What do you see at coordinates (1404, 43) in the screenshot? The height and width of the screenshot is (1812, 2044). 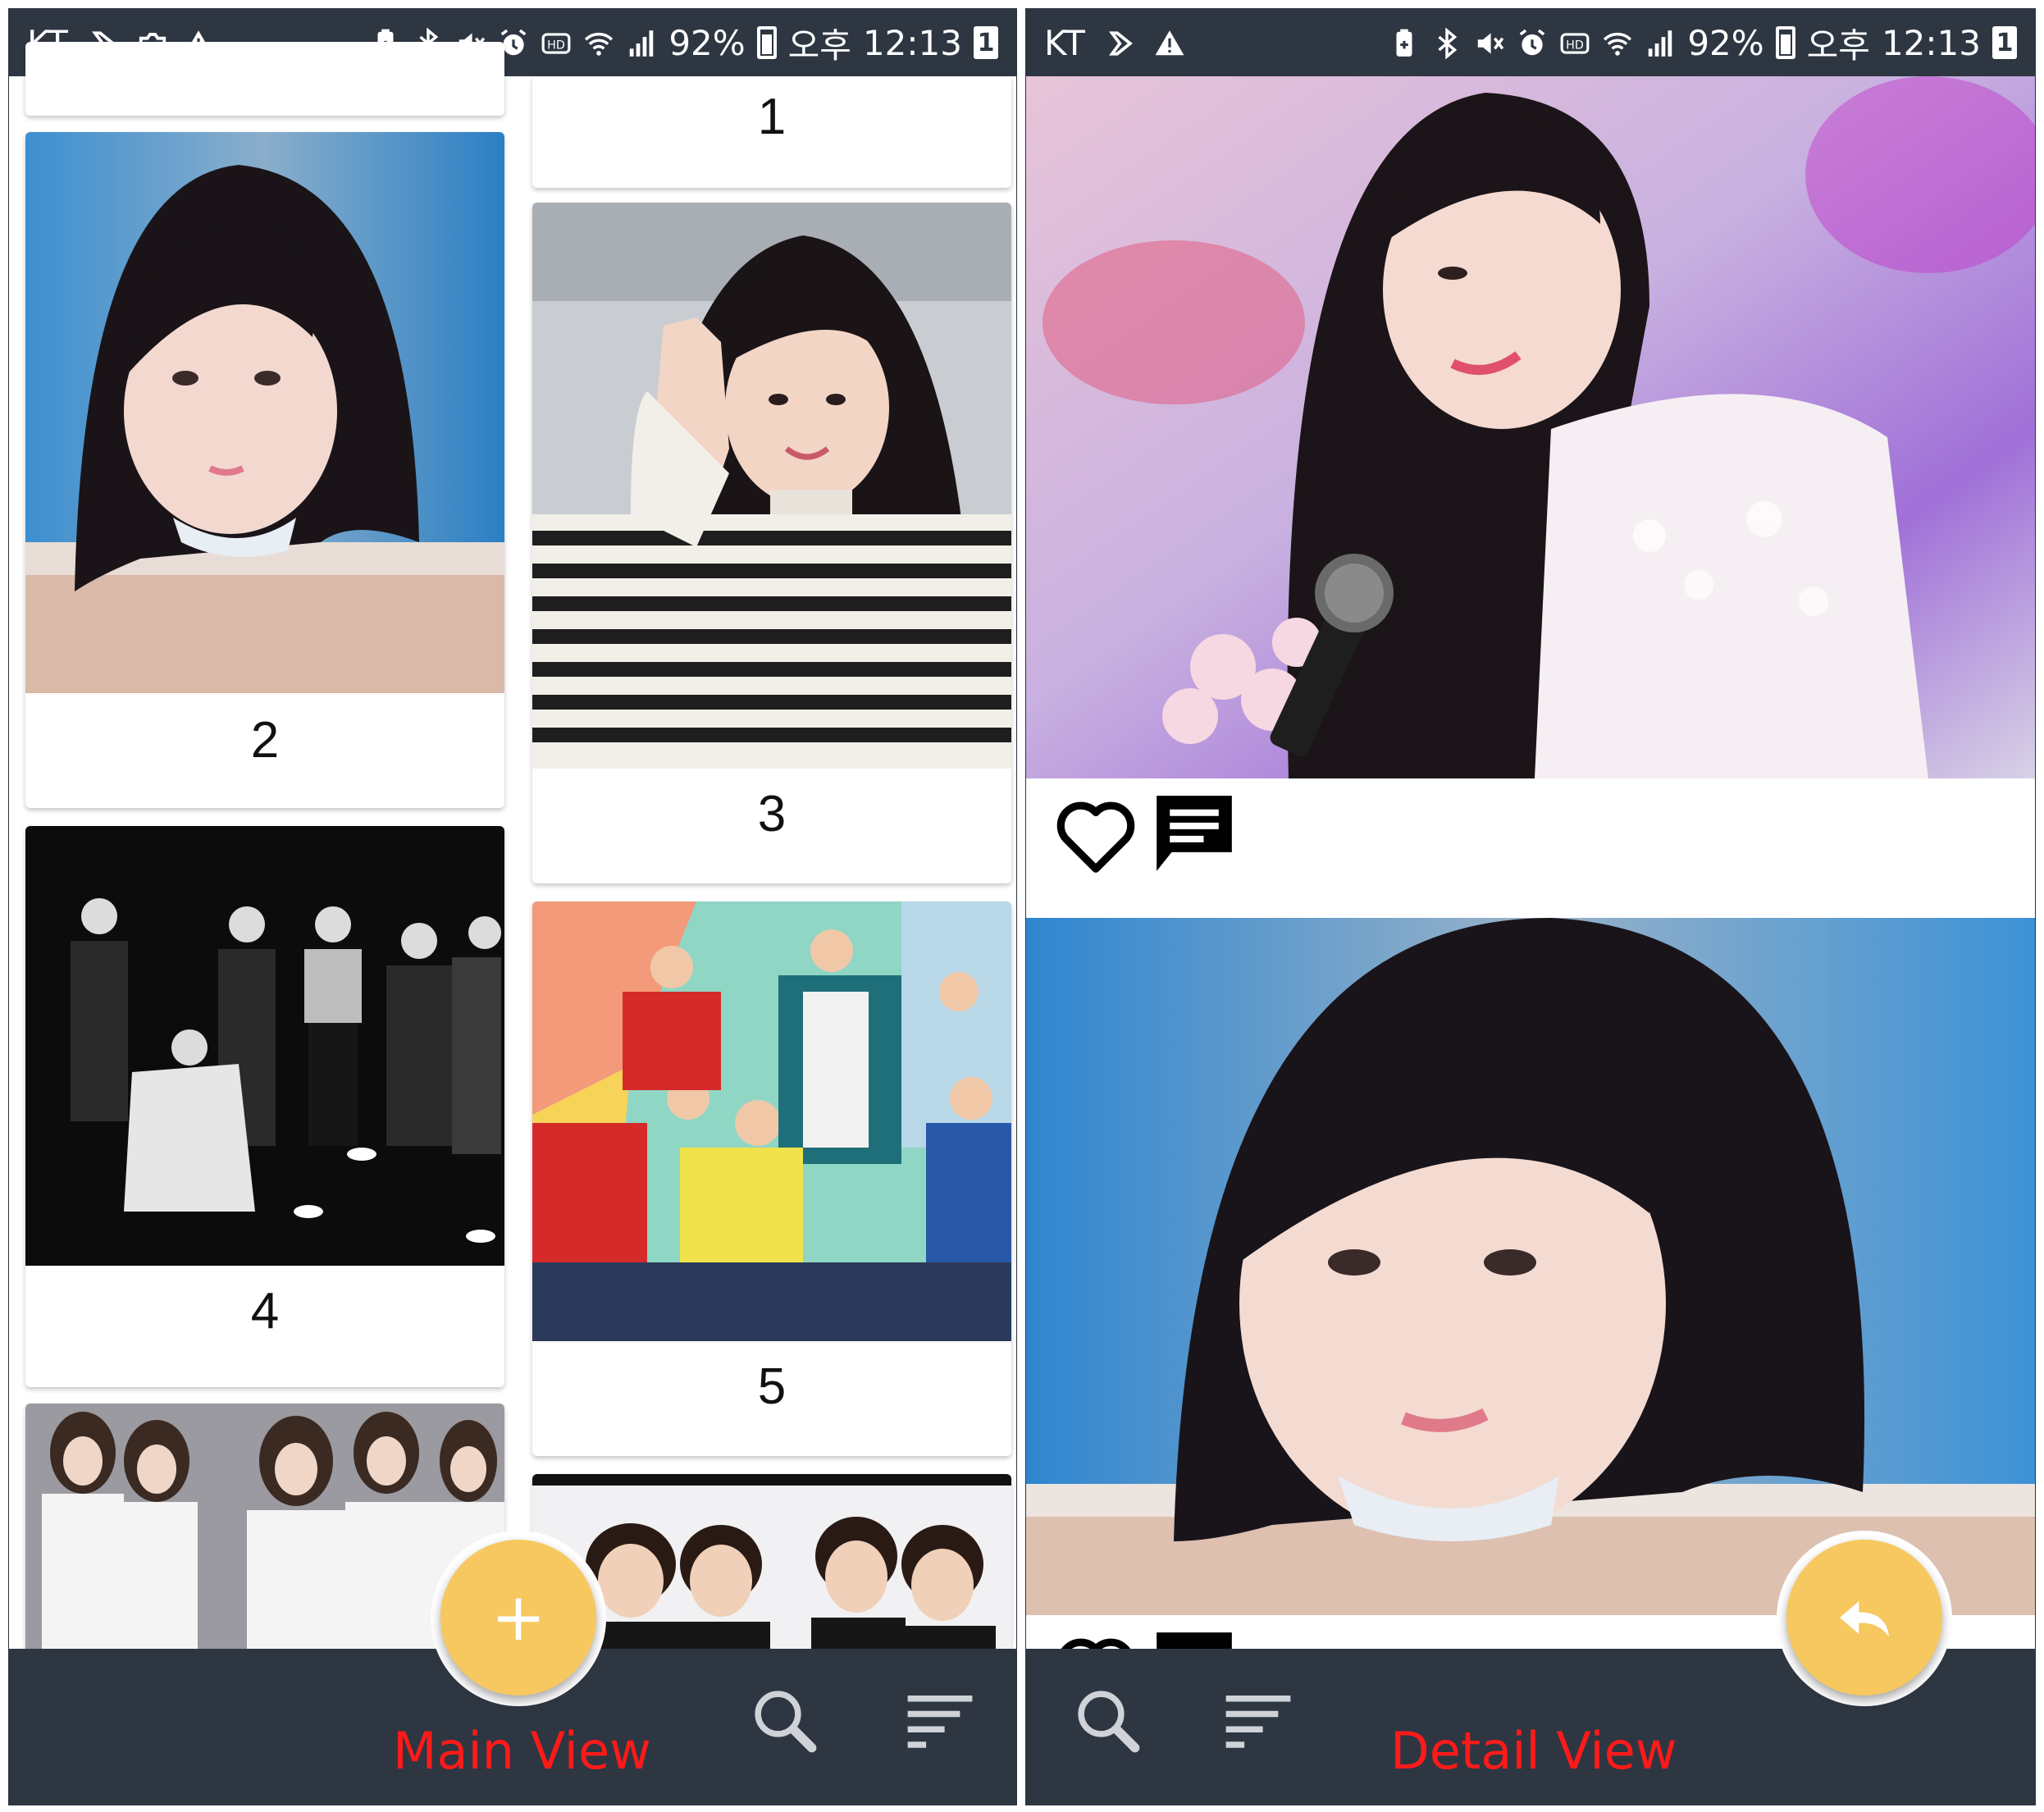 I see `battery-saver-icon` at bounding box center [1404, 43].